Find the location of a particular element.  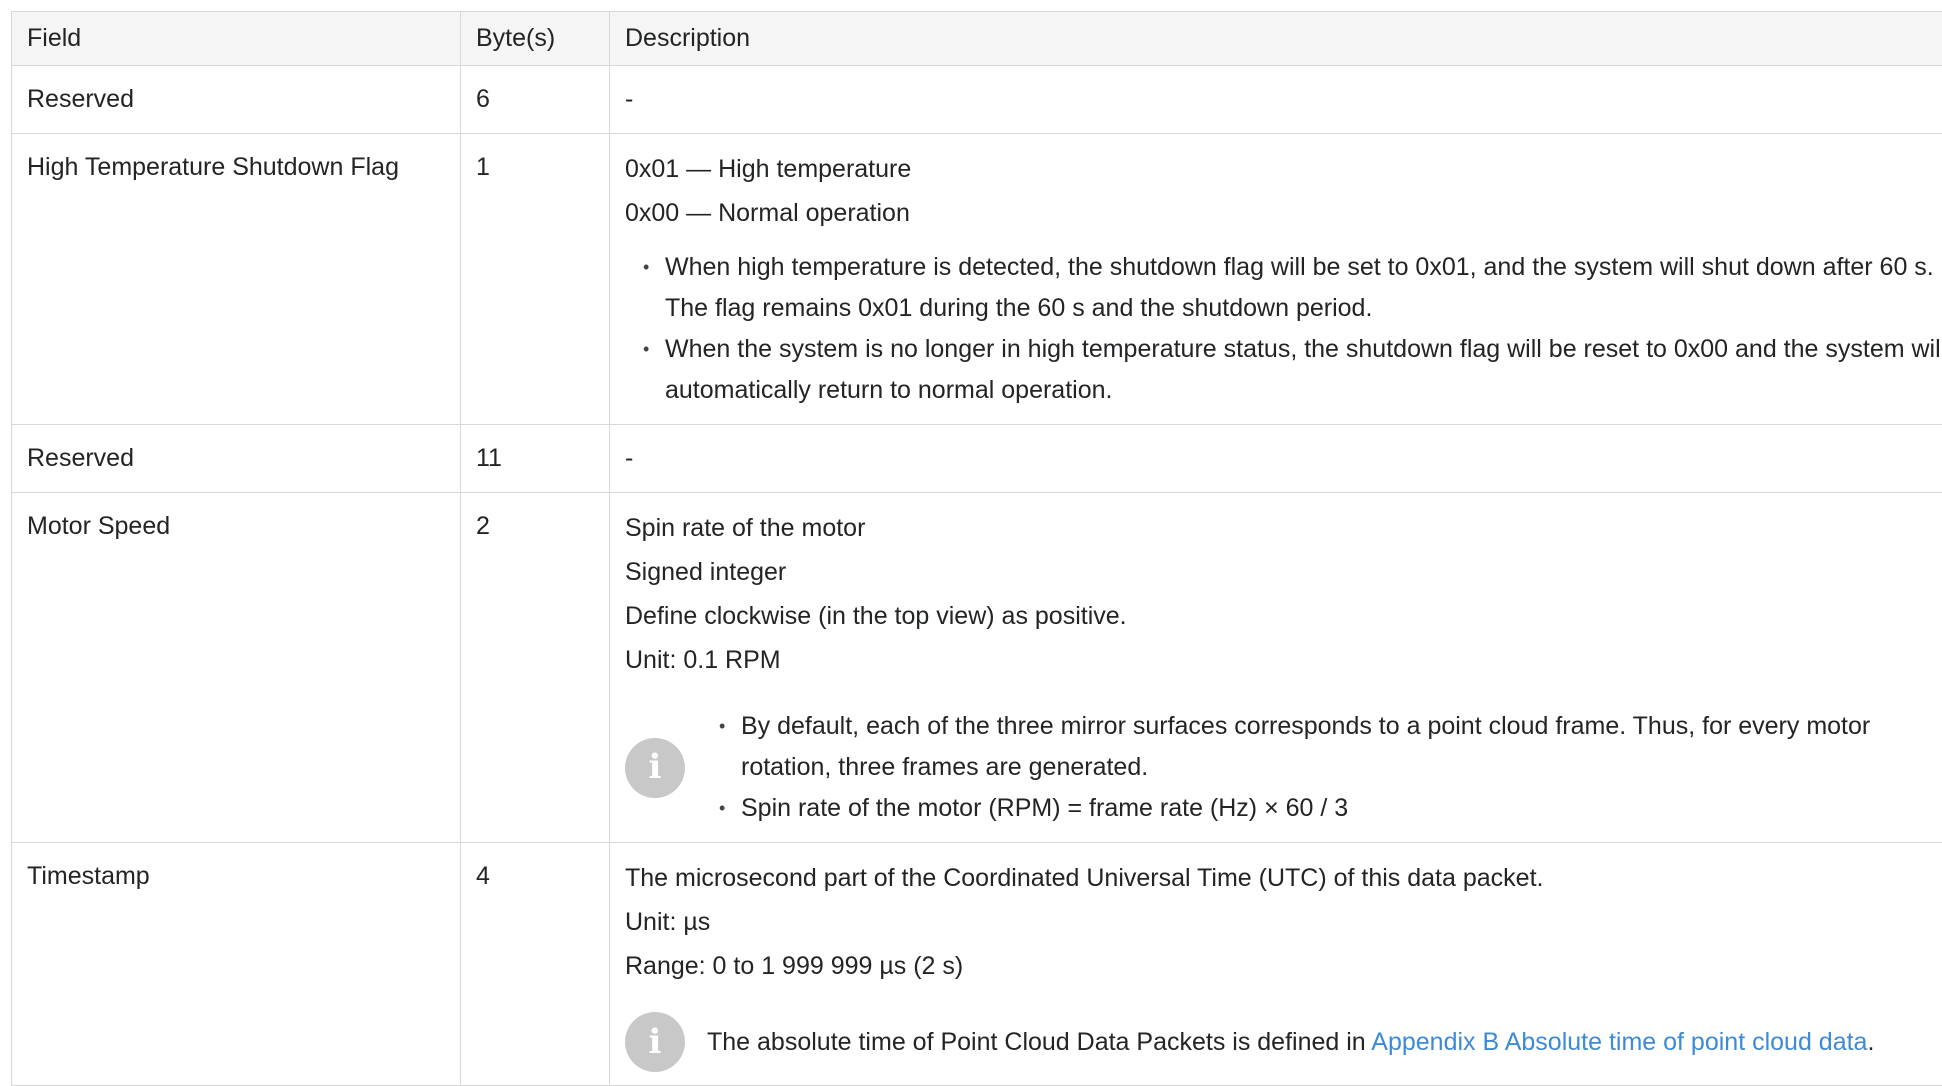

description-line: Spin rate of the motor is located at coordinates (1283, 528).